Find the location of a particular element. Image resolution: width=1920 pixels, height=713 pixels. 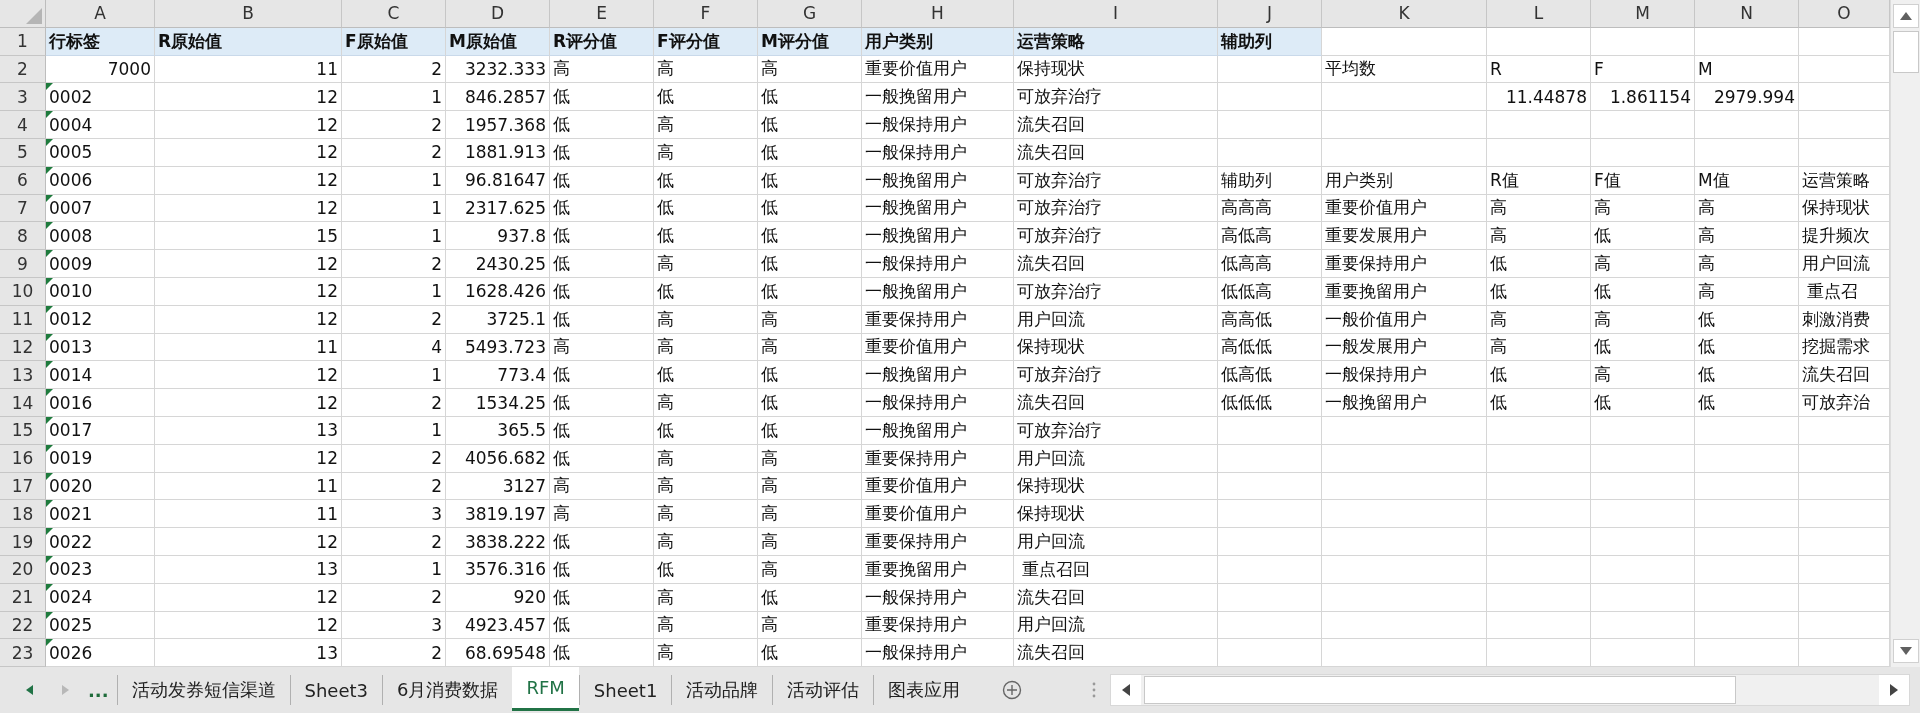

column-header: H is located at coordinates (938, 14).